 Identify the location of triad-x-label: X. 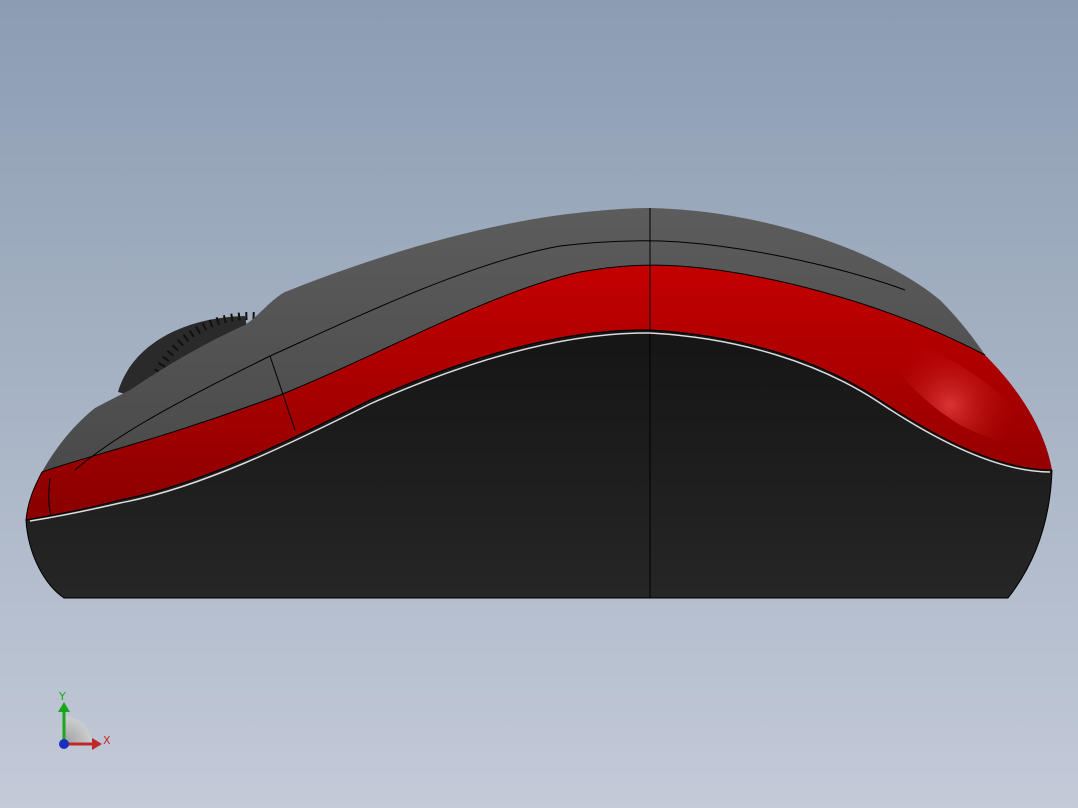
(107, 740).